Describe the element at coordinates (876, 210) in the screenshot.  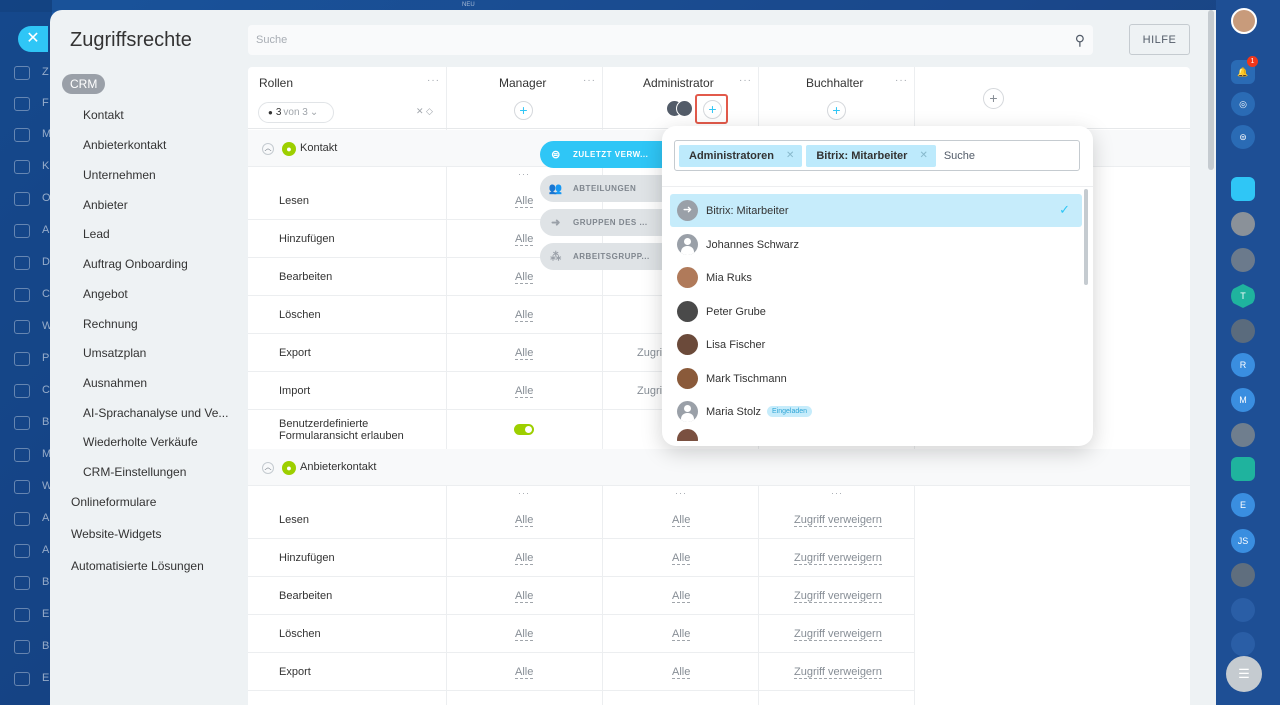
I see `list-item-selected: ➜ Bitrix: Mitarbeiter ✓` at that location.